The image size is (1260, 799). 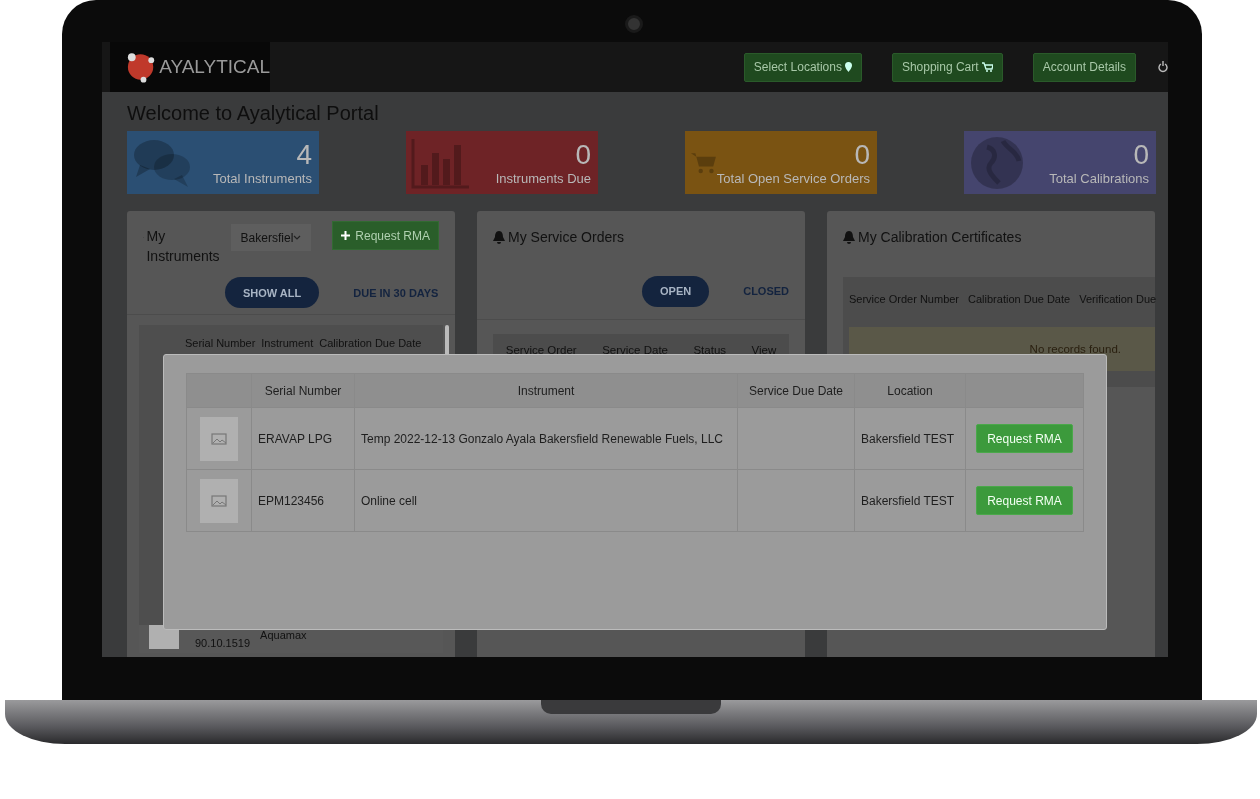 I want to click on map-pin-icon, so click(x=848, y=67).